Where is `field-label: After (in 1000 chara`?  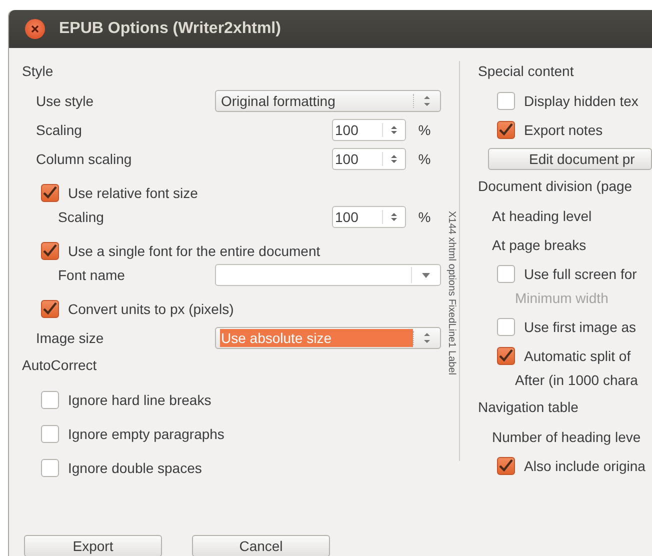 field-label: After (in 1000 chara is located at coordinates (576, 380).